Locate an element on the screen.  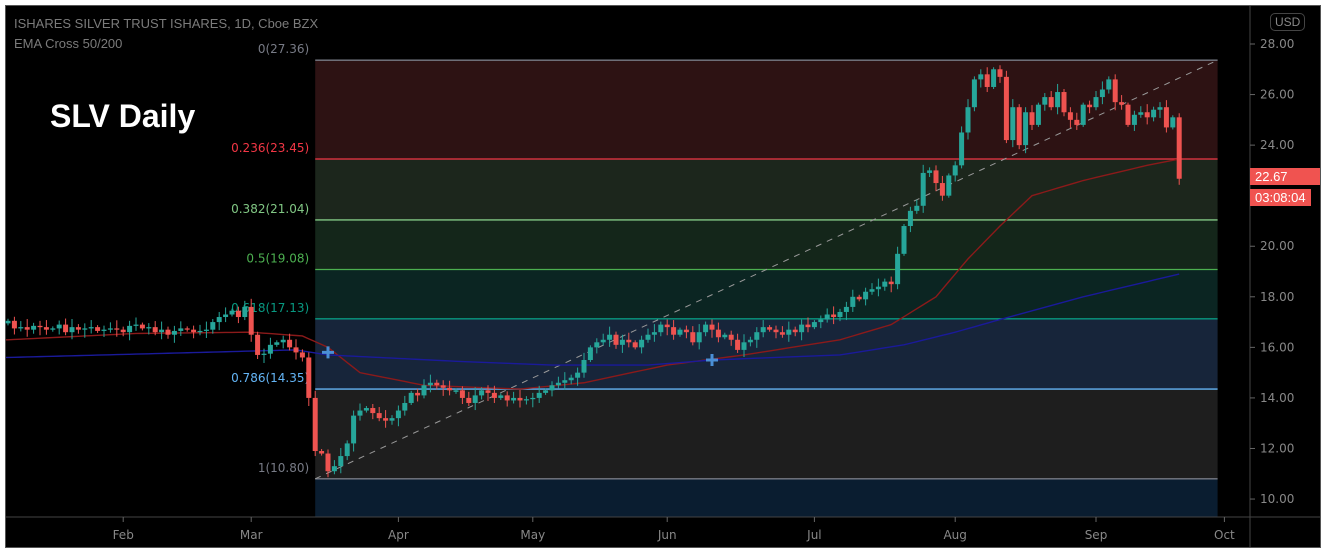
last-price-tag: 22.67 is located at coordinates (1285, 176).